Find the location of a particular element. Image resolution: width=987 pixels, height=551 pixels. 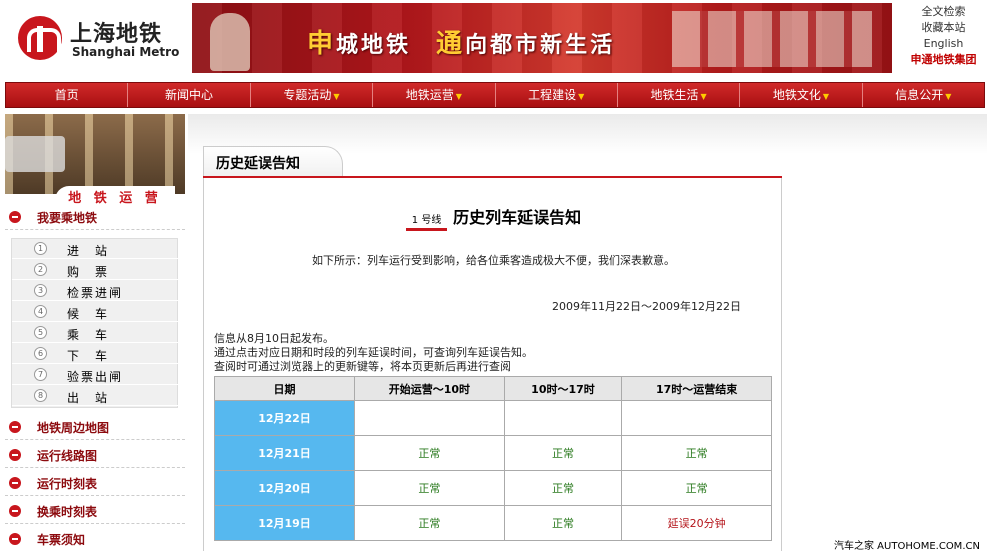

date-cell: 12月20日 is located at coordinates (284, 488).